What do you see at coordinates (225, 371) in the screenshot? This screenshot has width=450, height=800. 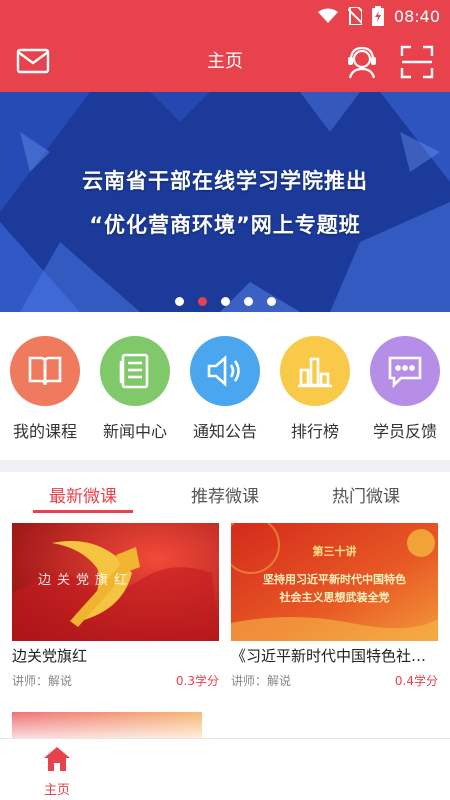 I see `speaker-icon` at bounding box center [225, 371].